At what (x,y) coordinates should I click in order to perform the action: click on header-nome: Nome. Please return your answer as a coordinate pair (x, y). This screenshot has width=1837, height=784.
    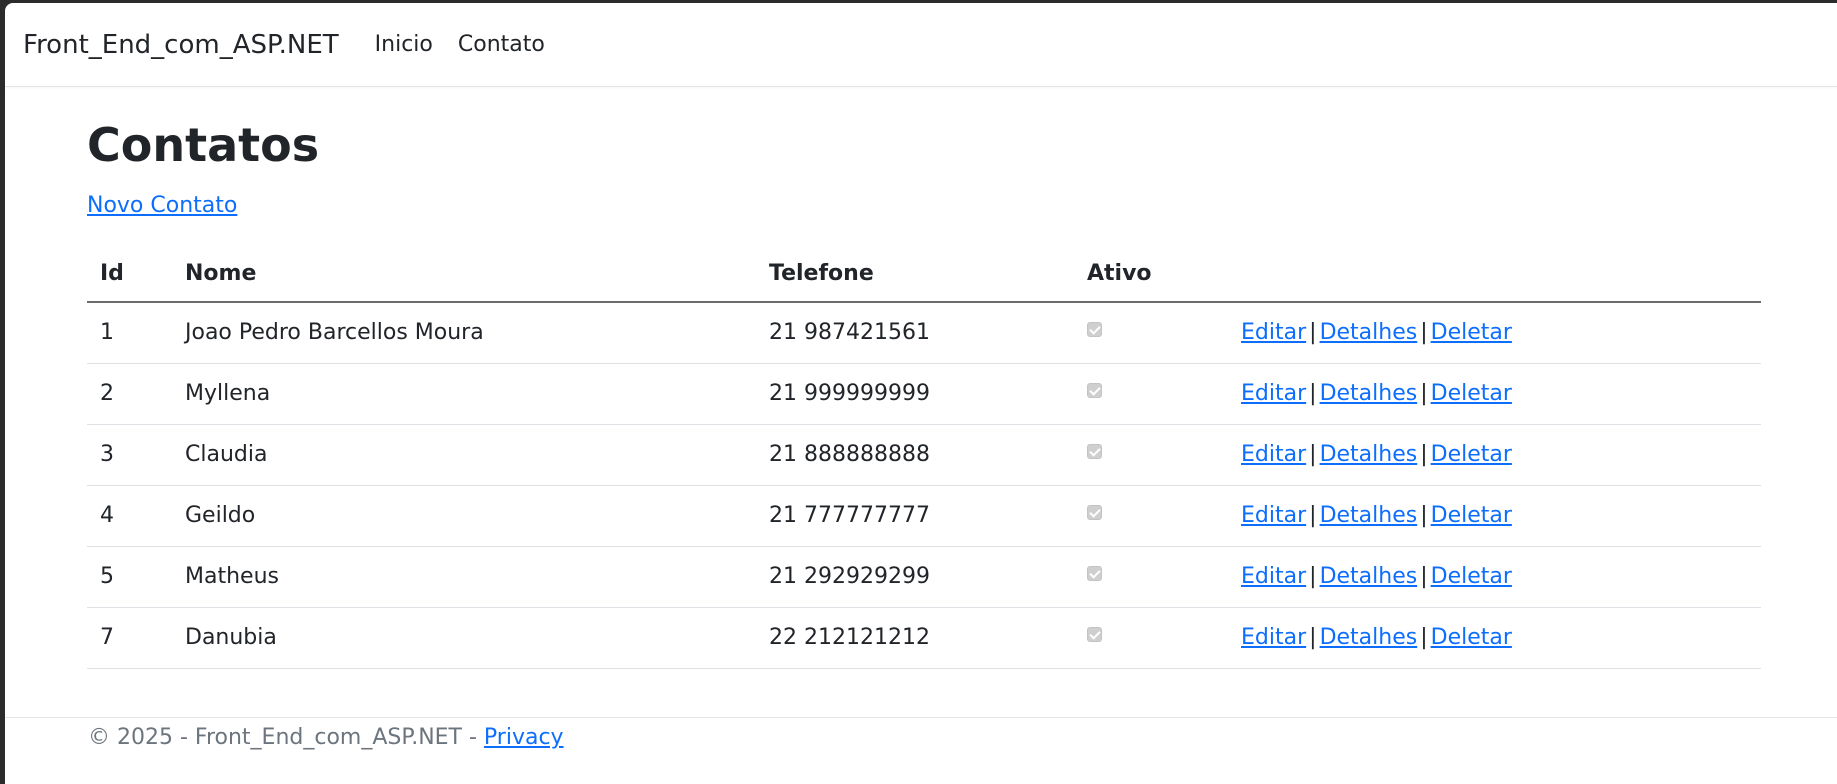
    Looking at the image, I should click on (464, 274).